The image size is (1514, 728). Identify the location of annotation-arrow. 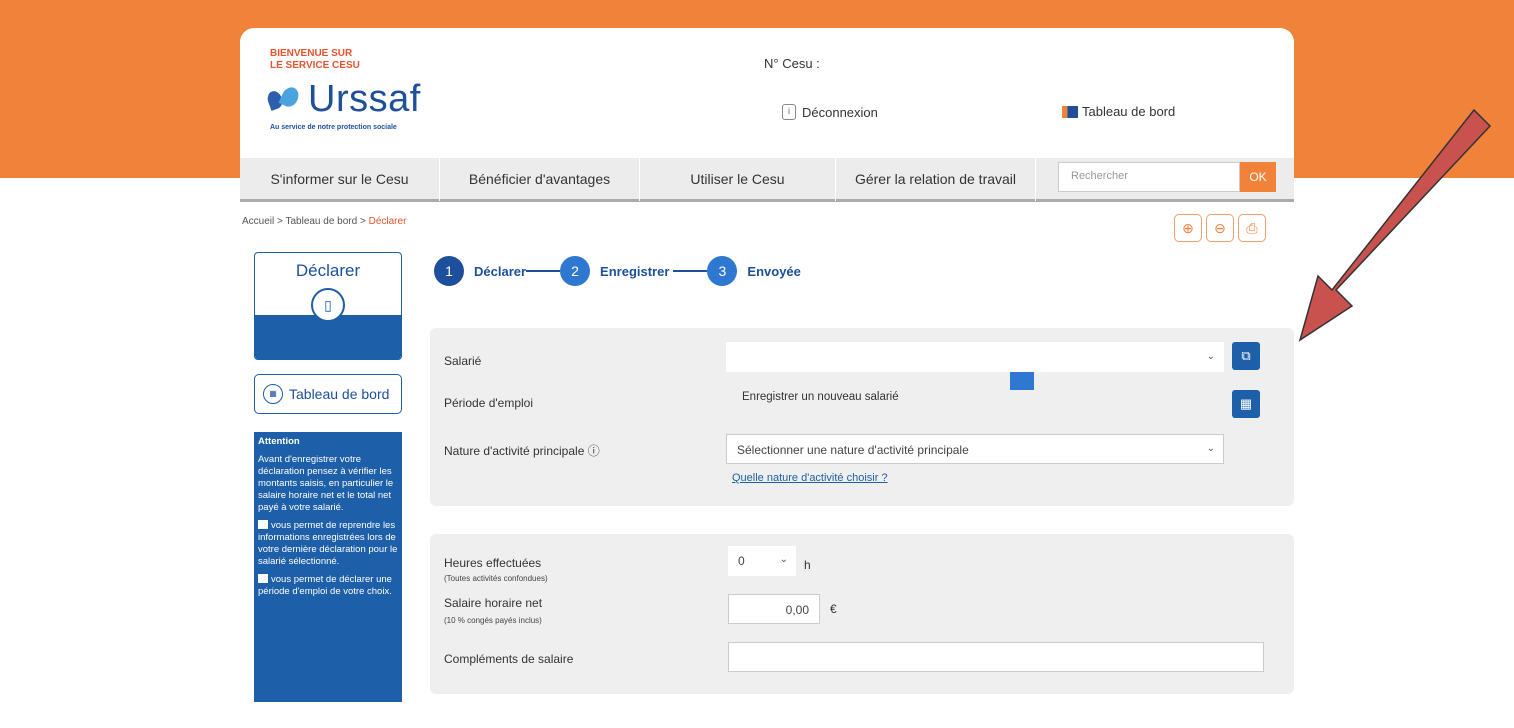
(1395, 225).